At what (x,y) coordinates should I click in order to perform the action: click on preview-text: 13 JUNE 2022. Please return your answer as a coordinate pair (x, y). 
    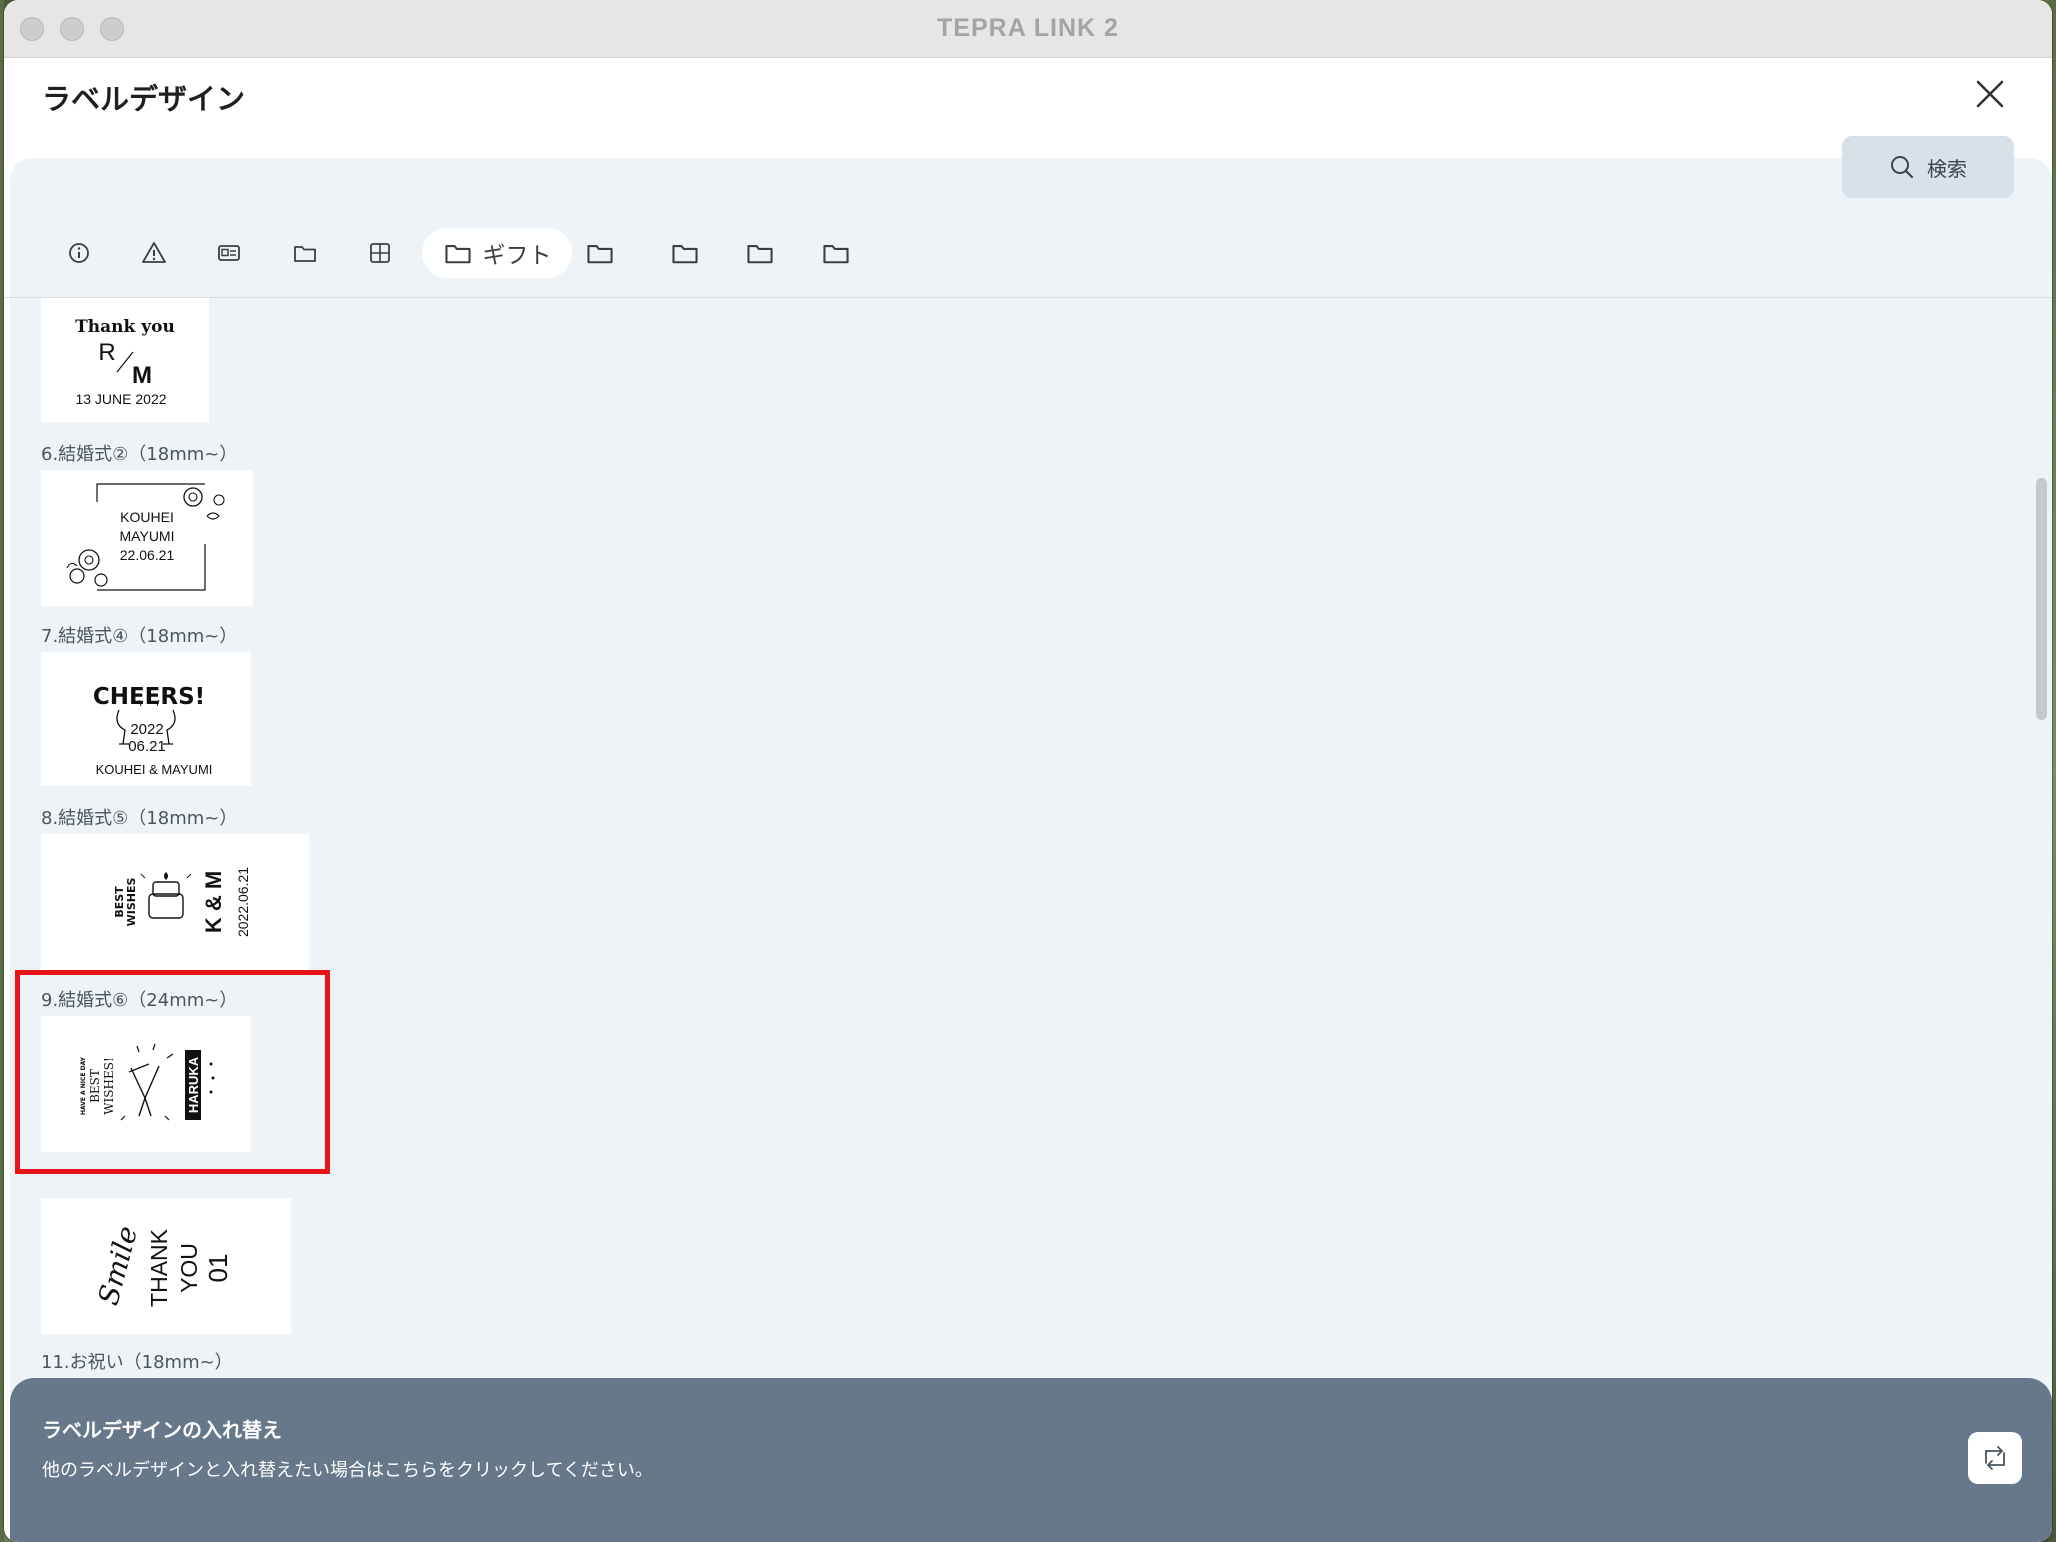
    Looking at the image, I should click on (120, 399).